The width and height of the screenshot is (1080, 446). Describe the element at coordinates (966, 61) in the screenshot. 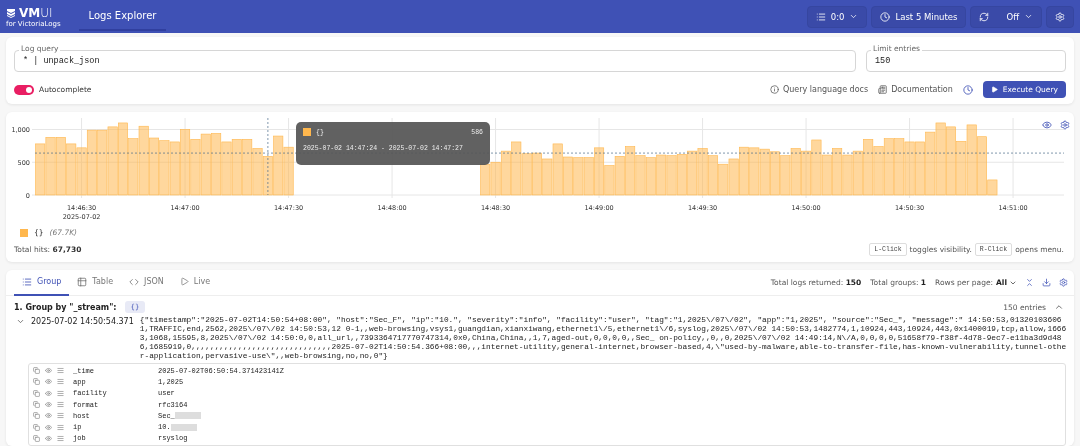

I see `limit-field: 150` at that location.